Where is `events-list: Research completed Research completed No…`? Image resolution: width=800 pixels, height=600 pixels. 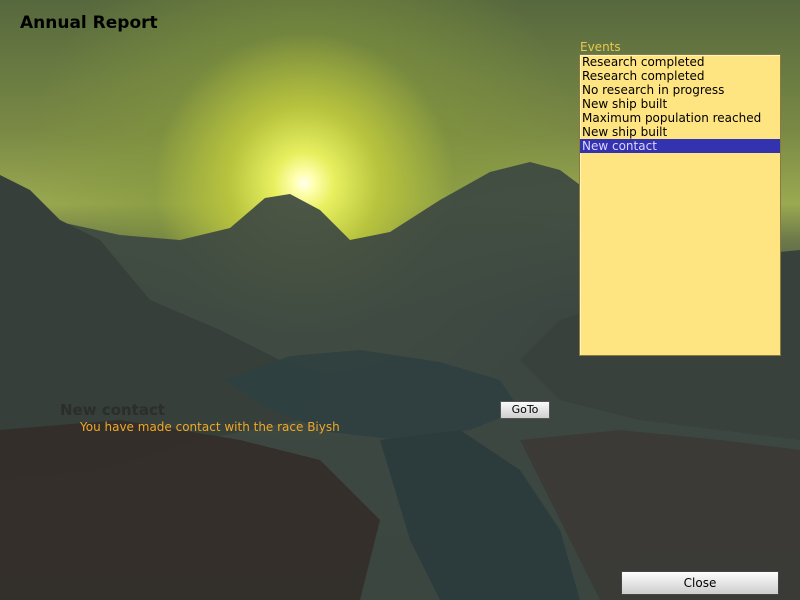
events-list: Research completed Research completed No… is located at coordinates (680, 205).